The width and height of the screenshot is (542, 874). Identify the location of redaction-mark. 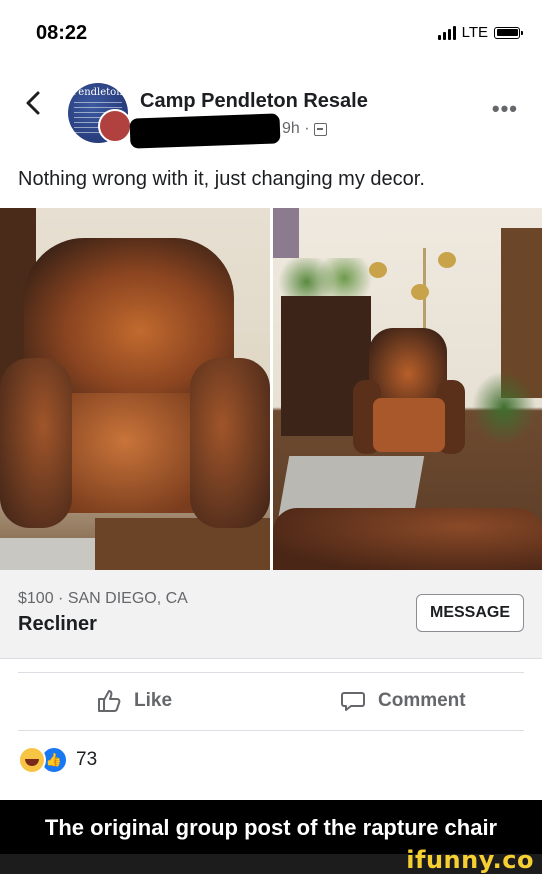
(205, 131).